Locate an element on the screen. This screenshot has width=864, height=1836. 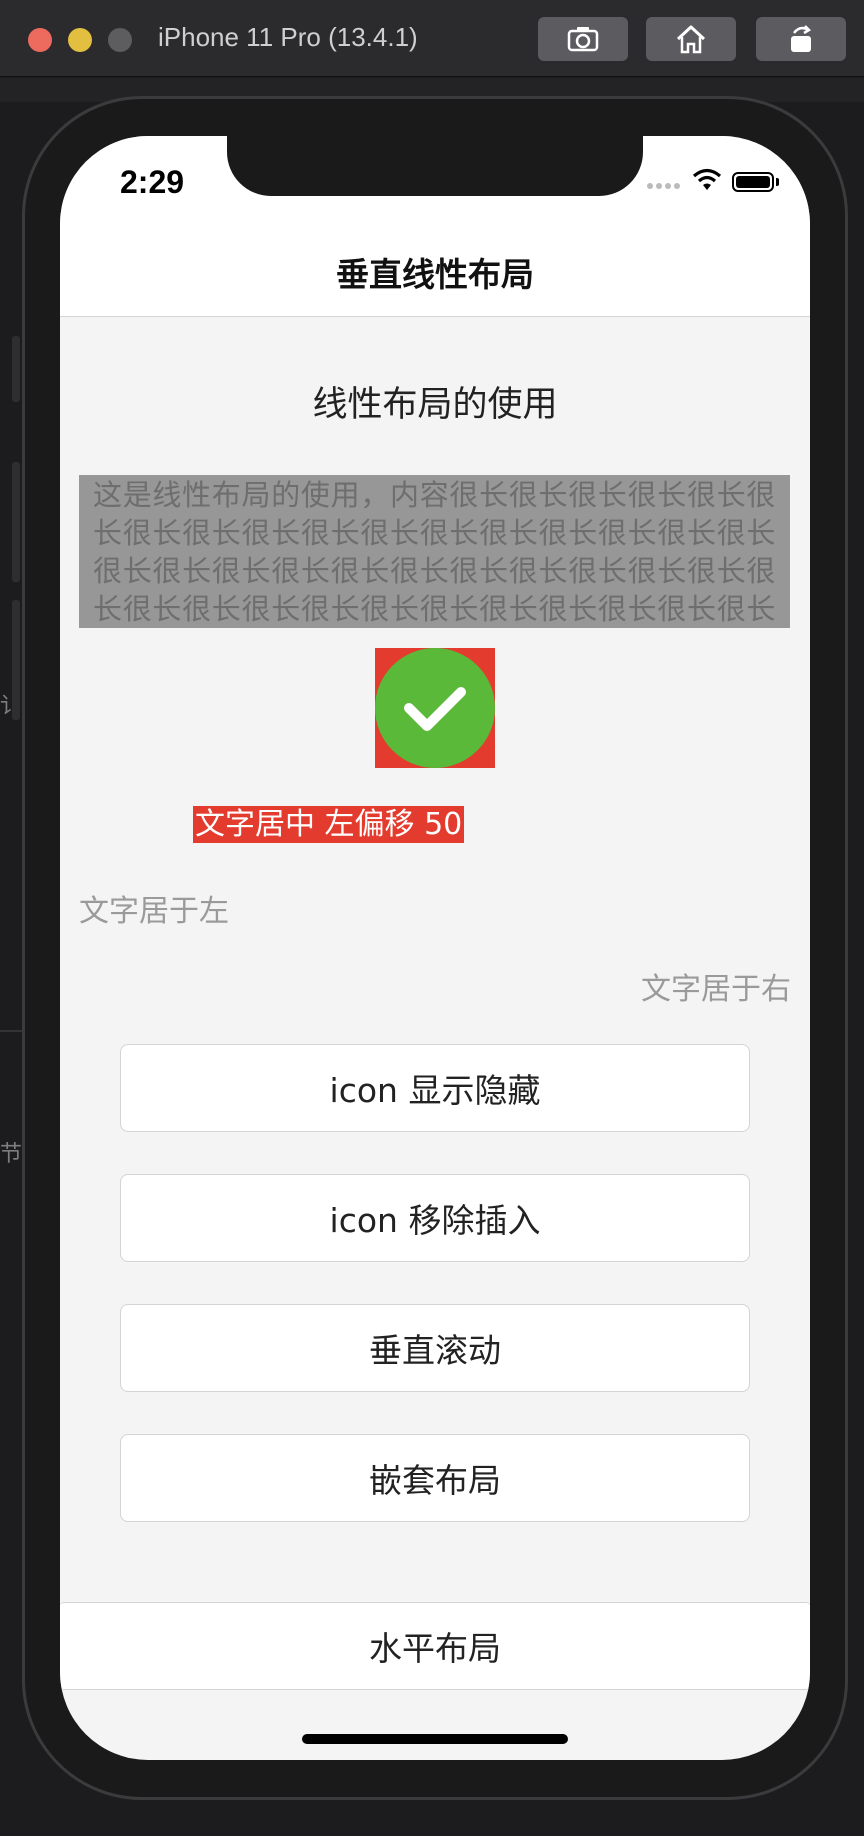
navigation-bar: 垂直线性布局 is located at coordinates (435, 272).